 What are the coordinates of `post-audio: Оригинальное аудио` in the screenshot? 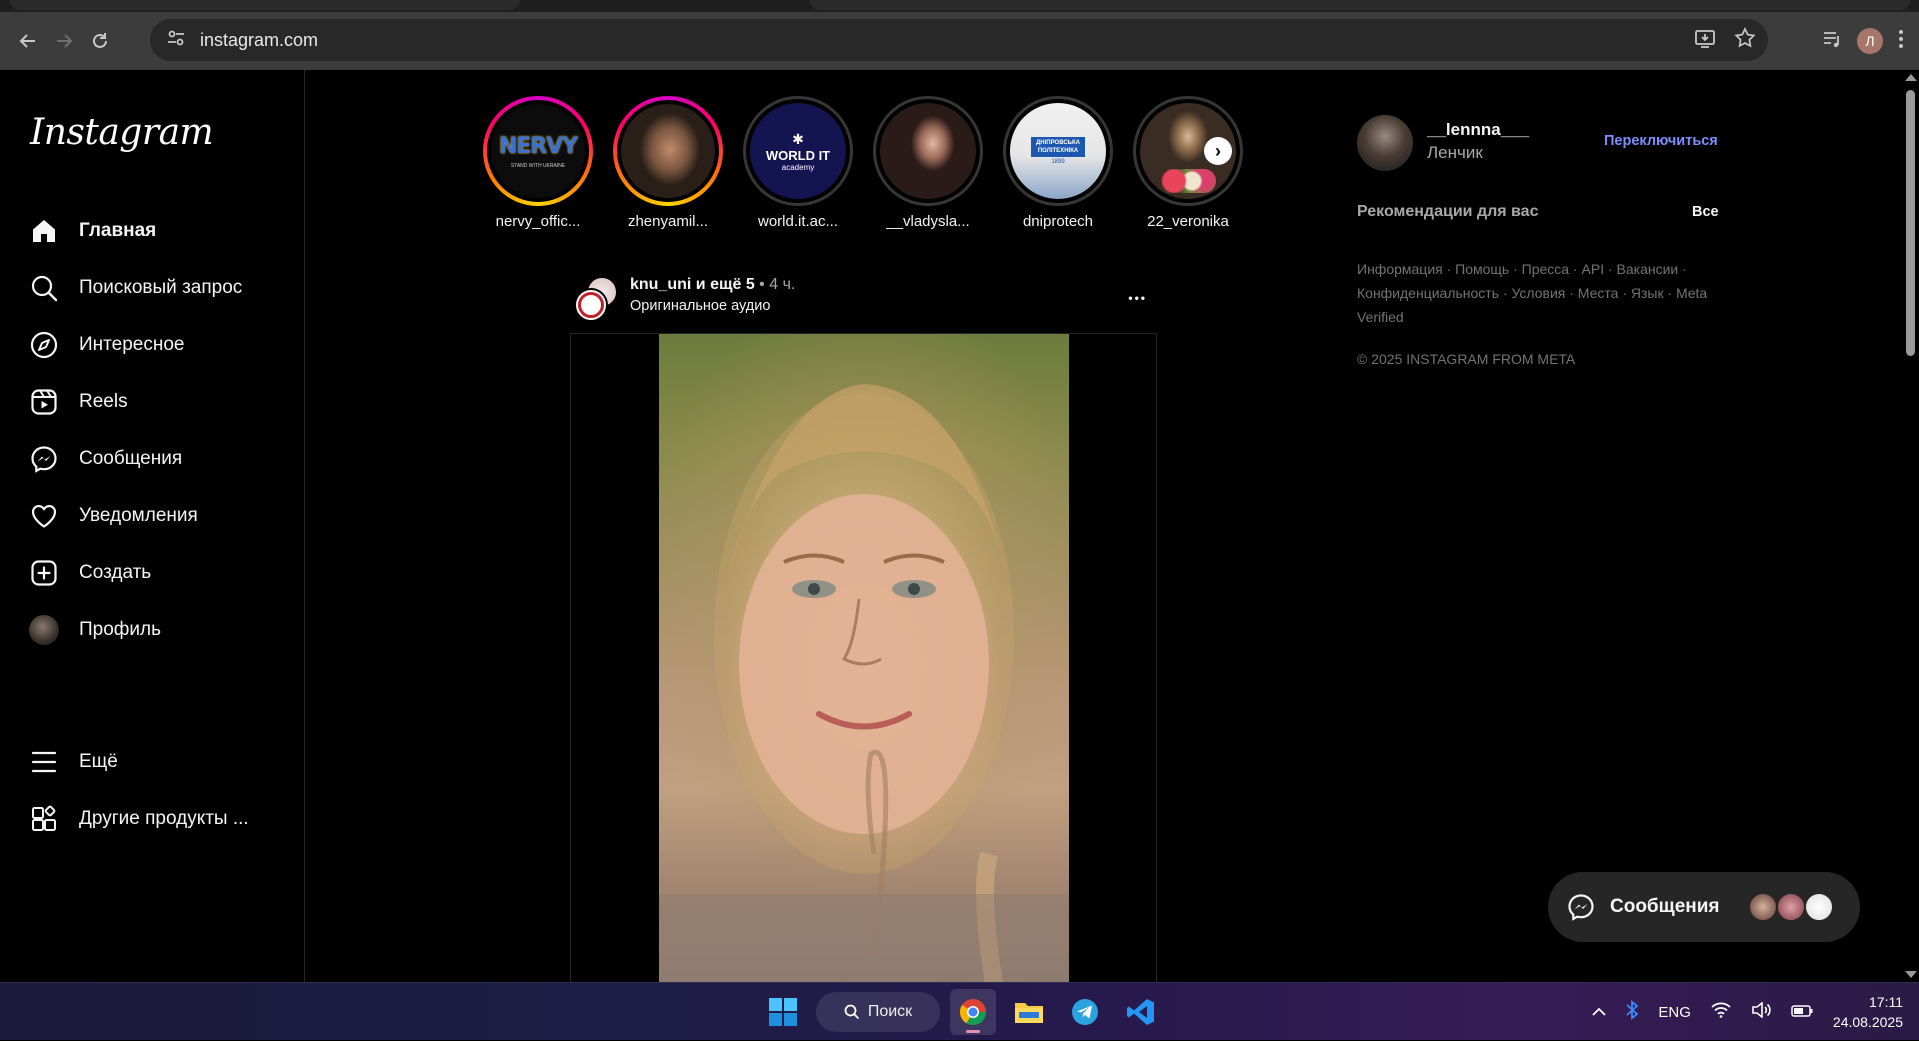 It's located at (700, 306).